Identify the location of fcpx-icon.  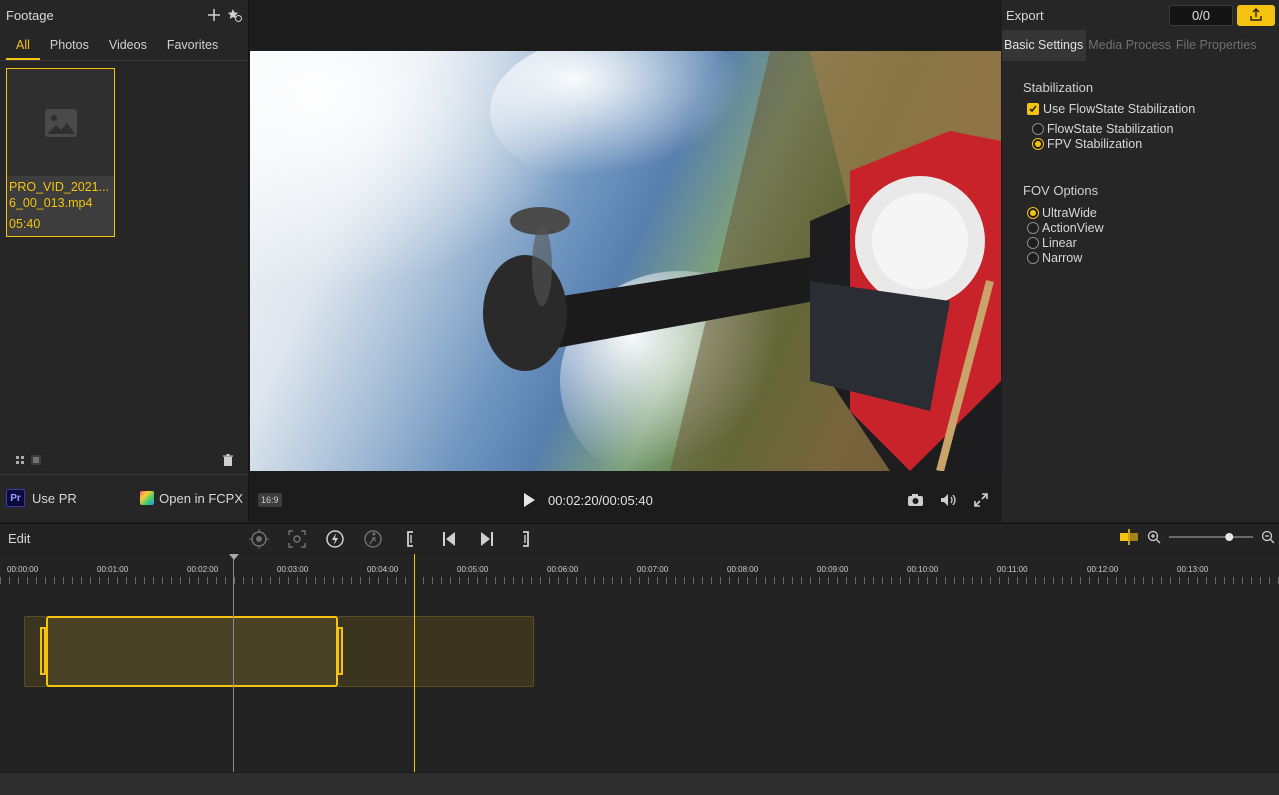
(147, 498).